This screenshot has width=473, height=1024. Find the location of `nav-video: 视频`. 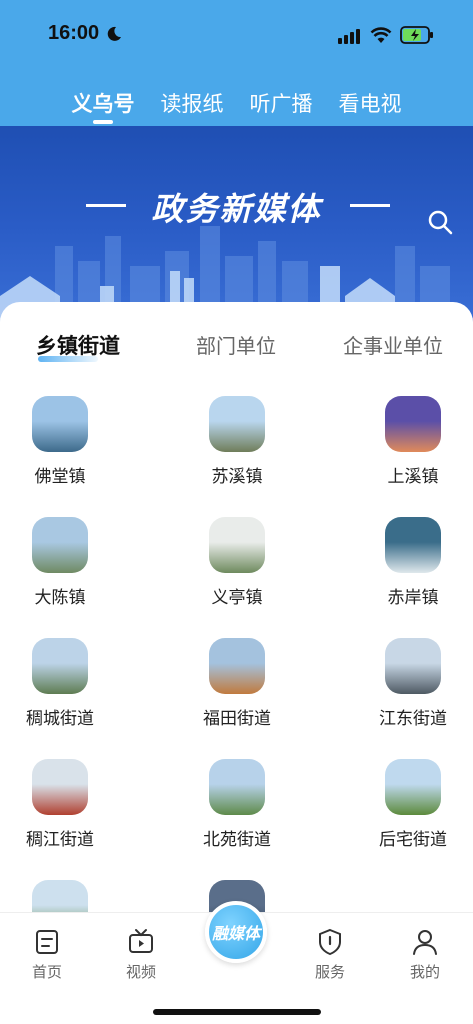

nav-video: 视频 is located at coordinates (141, 954).